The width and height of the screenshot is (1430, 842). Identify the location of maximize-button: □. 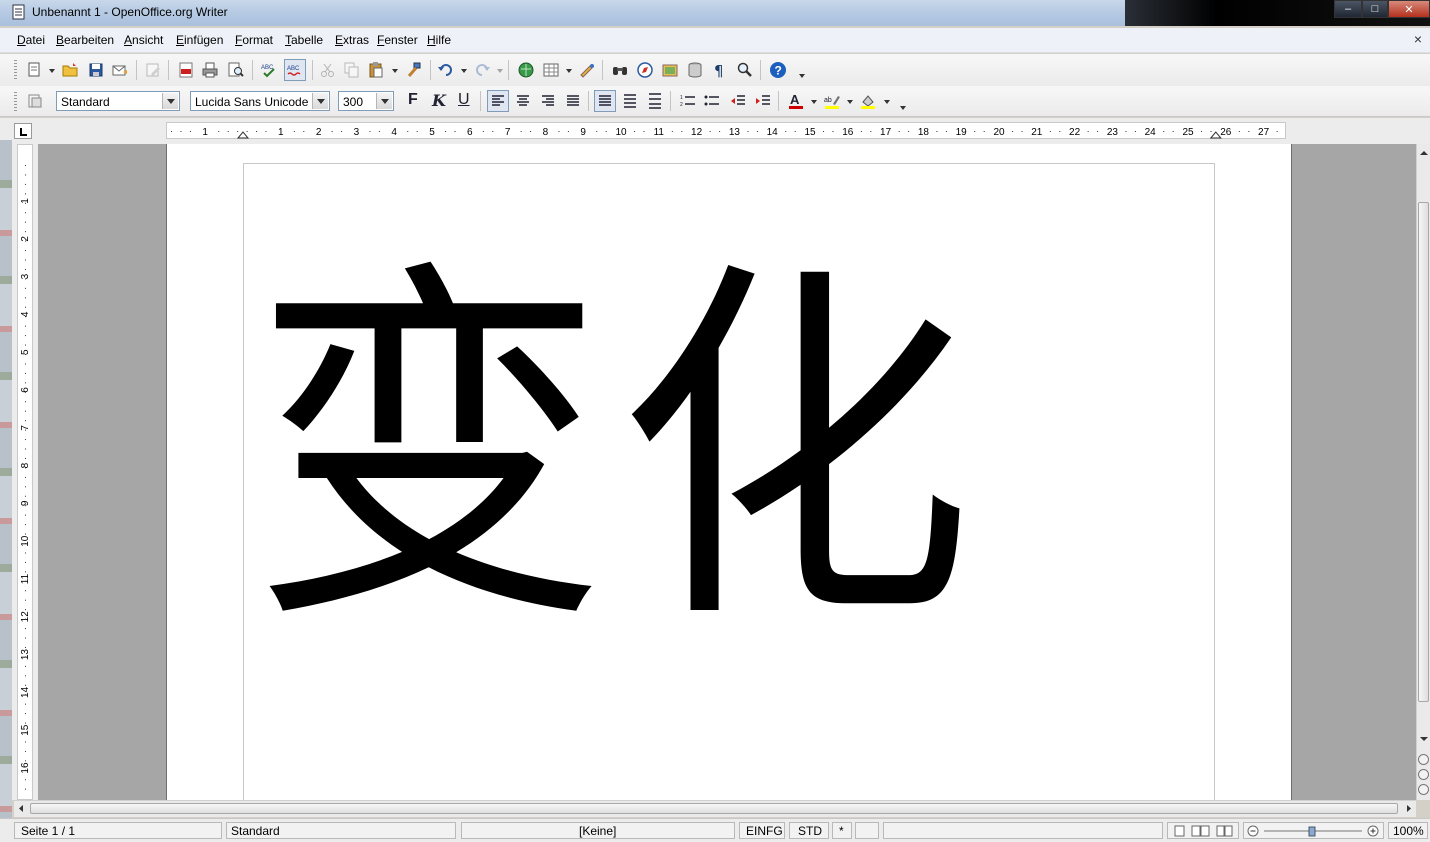
(1375, 9).